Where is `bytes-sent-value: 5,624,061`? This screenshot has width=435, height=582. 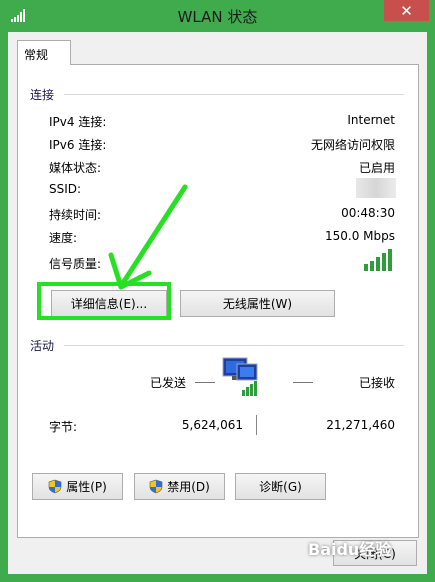
bytes-sent-value: 5,624,061 is located at coordinates (212, 425).